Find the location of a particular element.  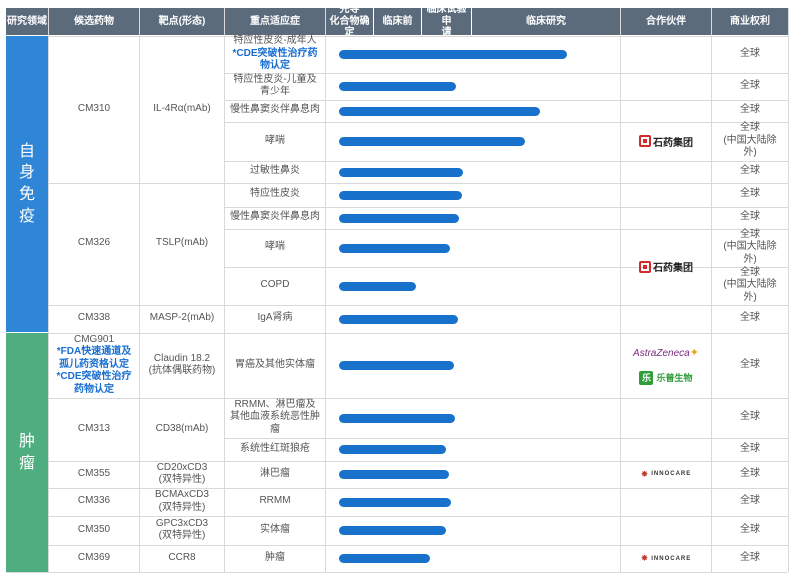

partner-innocare-2: ✸ INNOCARE is located at coordinates (666, 558).